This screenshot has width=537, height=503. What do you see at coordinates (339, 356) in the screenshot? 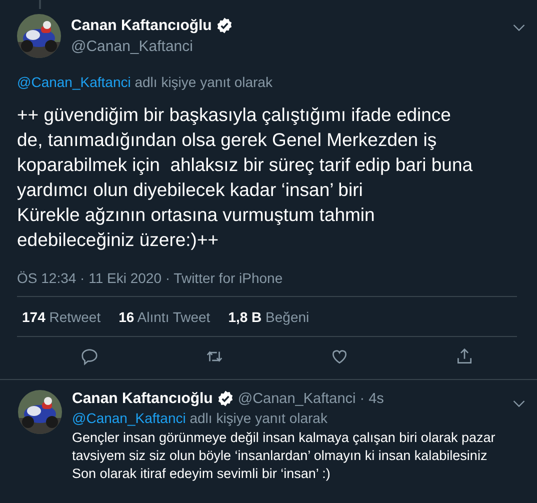
I see `heart-icon` at bounding box center [339, 356].